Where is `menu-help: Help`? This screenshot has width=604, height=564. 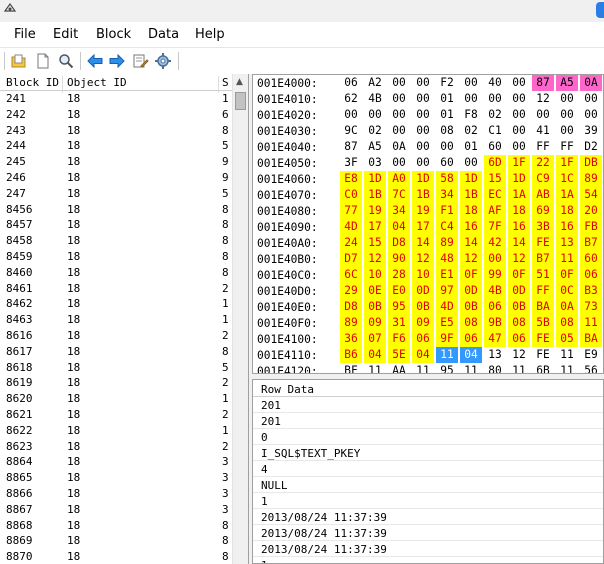
menu-help: Help is located at coordinates (210, 34).